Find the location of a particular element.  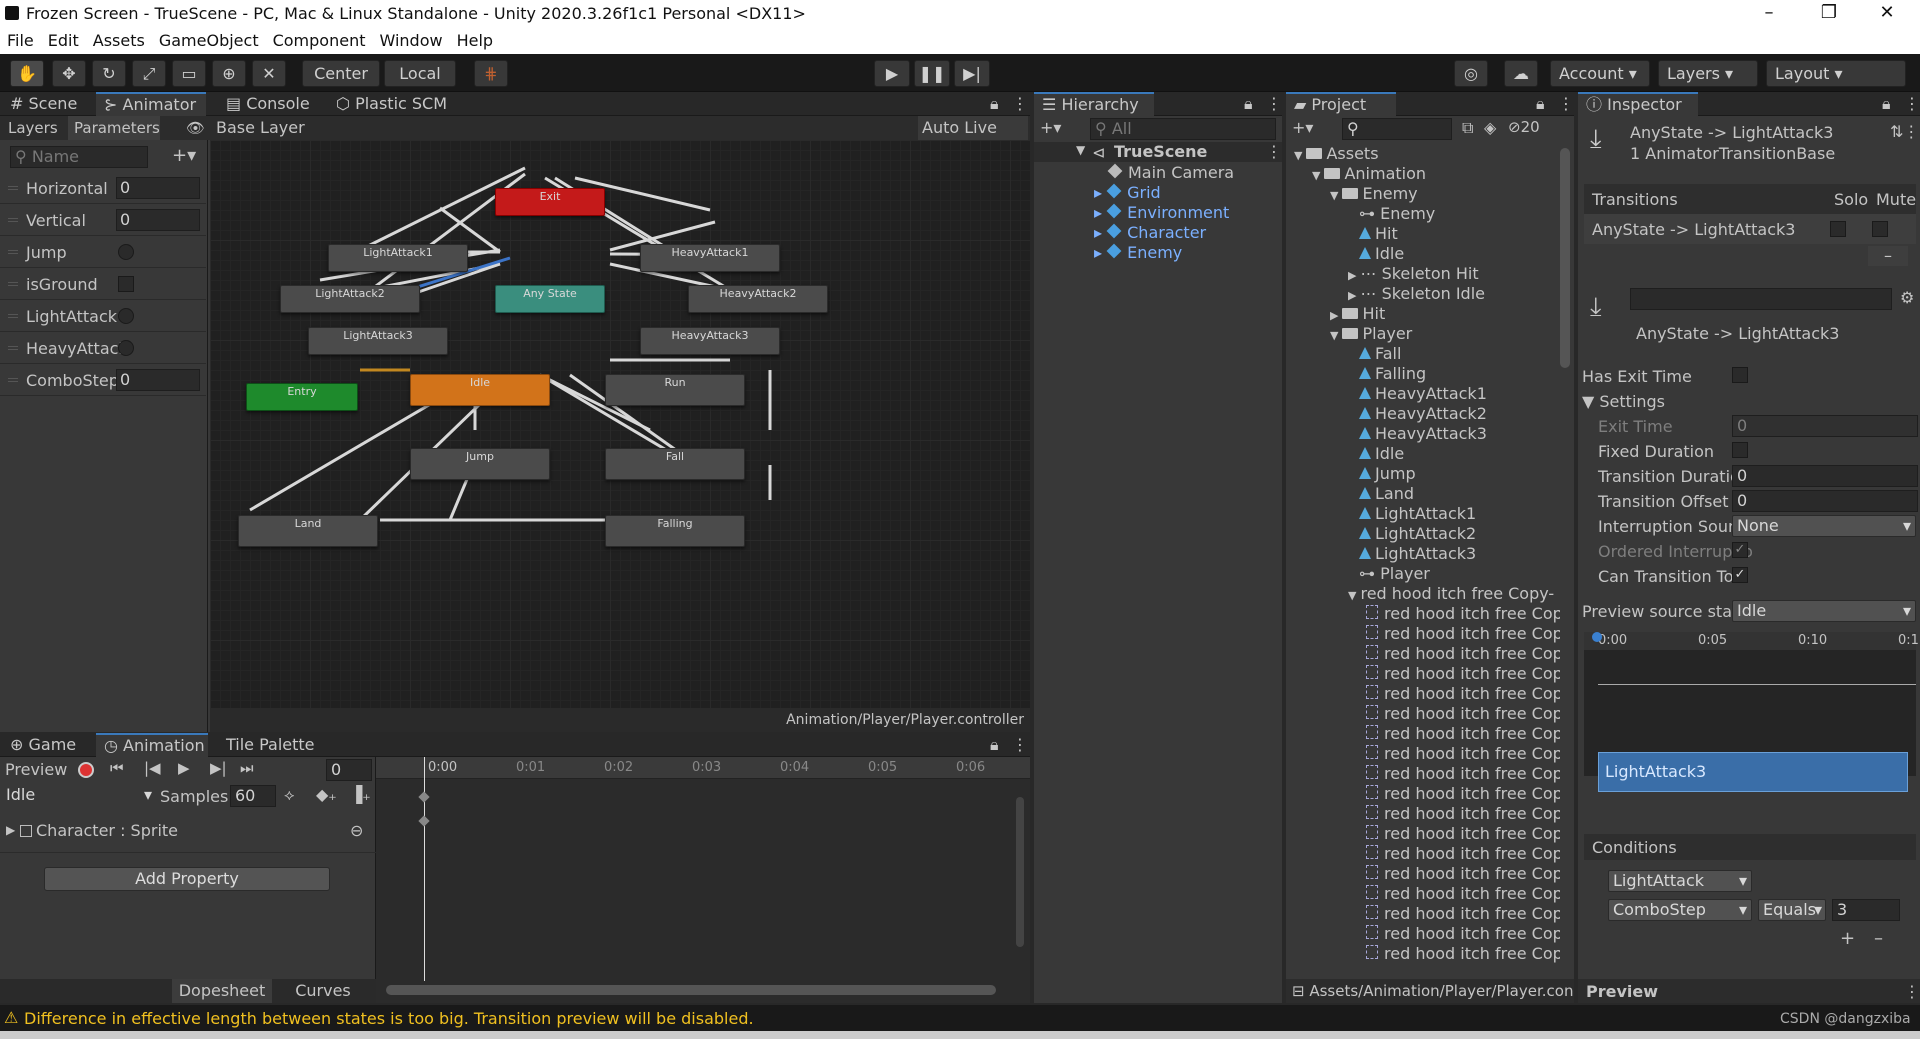

menu-edit: Edit is located at coordinates (63, 39).